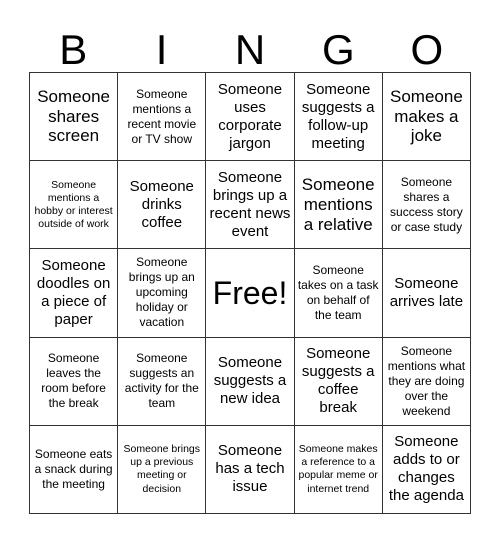 This screenshot has width=500, height=544. I want to click on bingo-cell: Someone has a tech issue, so click(250, 469).